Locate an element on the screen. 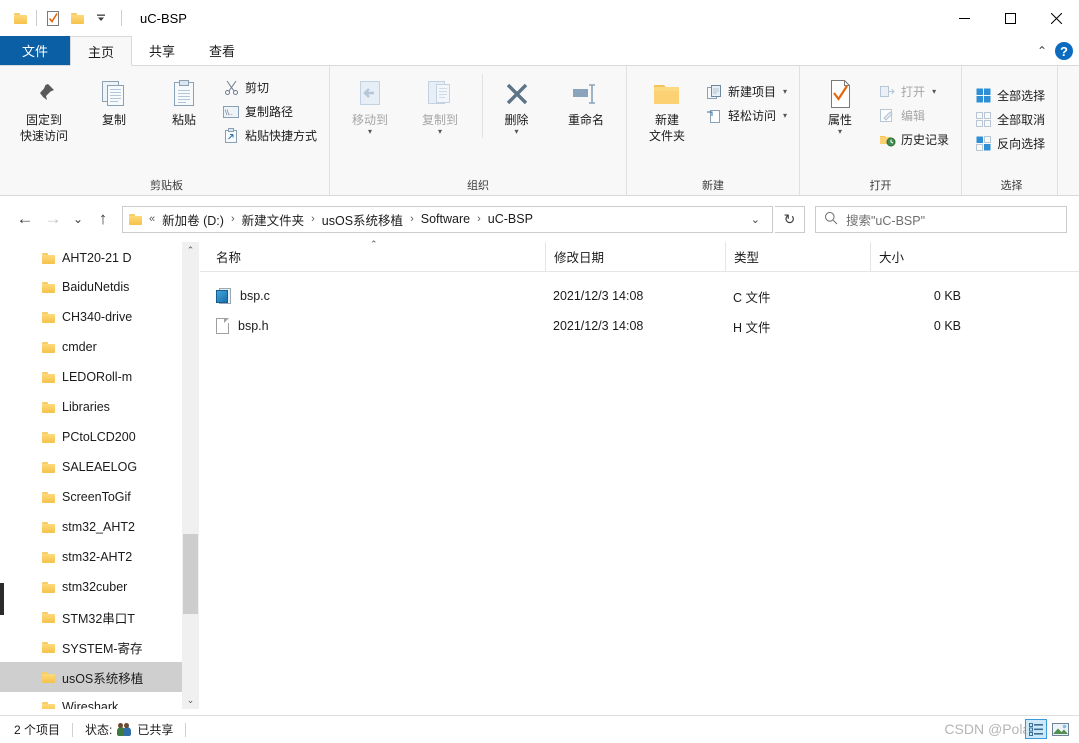 The image size is (1079, 743). column-header-date: 修改日期 is located at coordinates (635, 256).